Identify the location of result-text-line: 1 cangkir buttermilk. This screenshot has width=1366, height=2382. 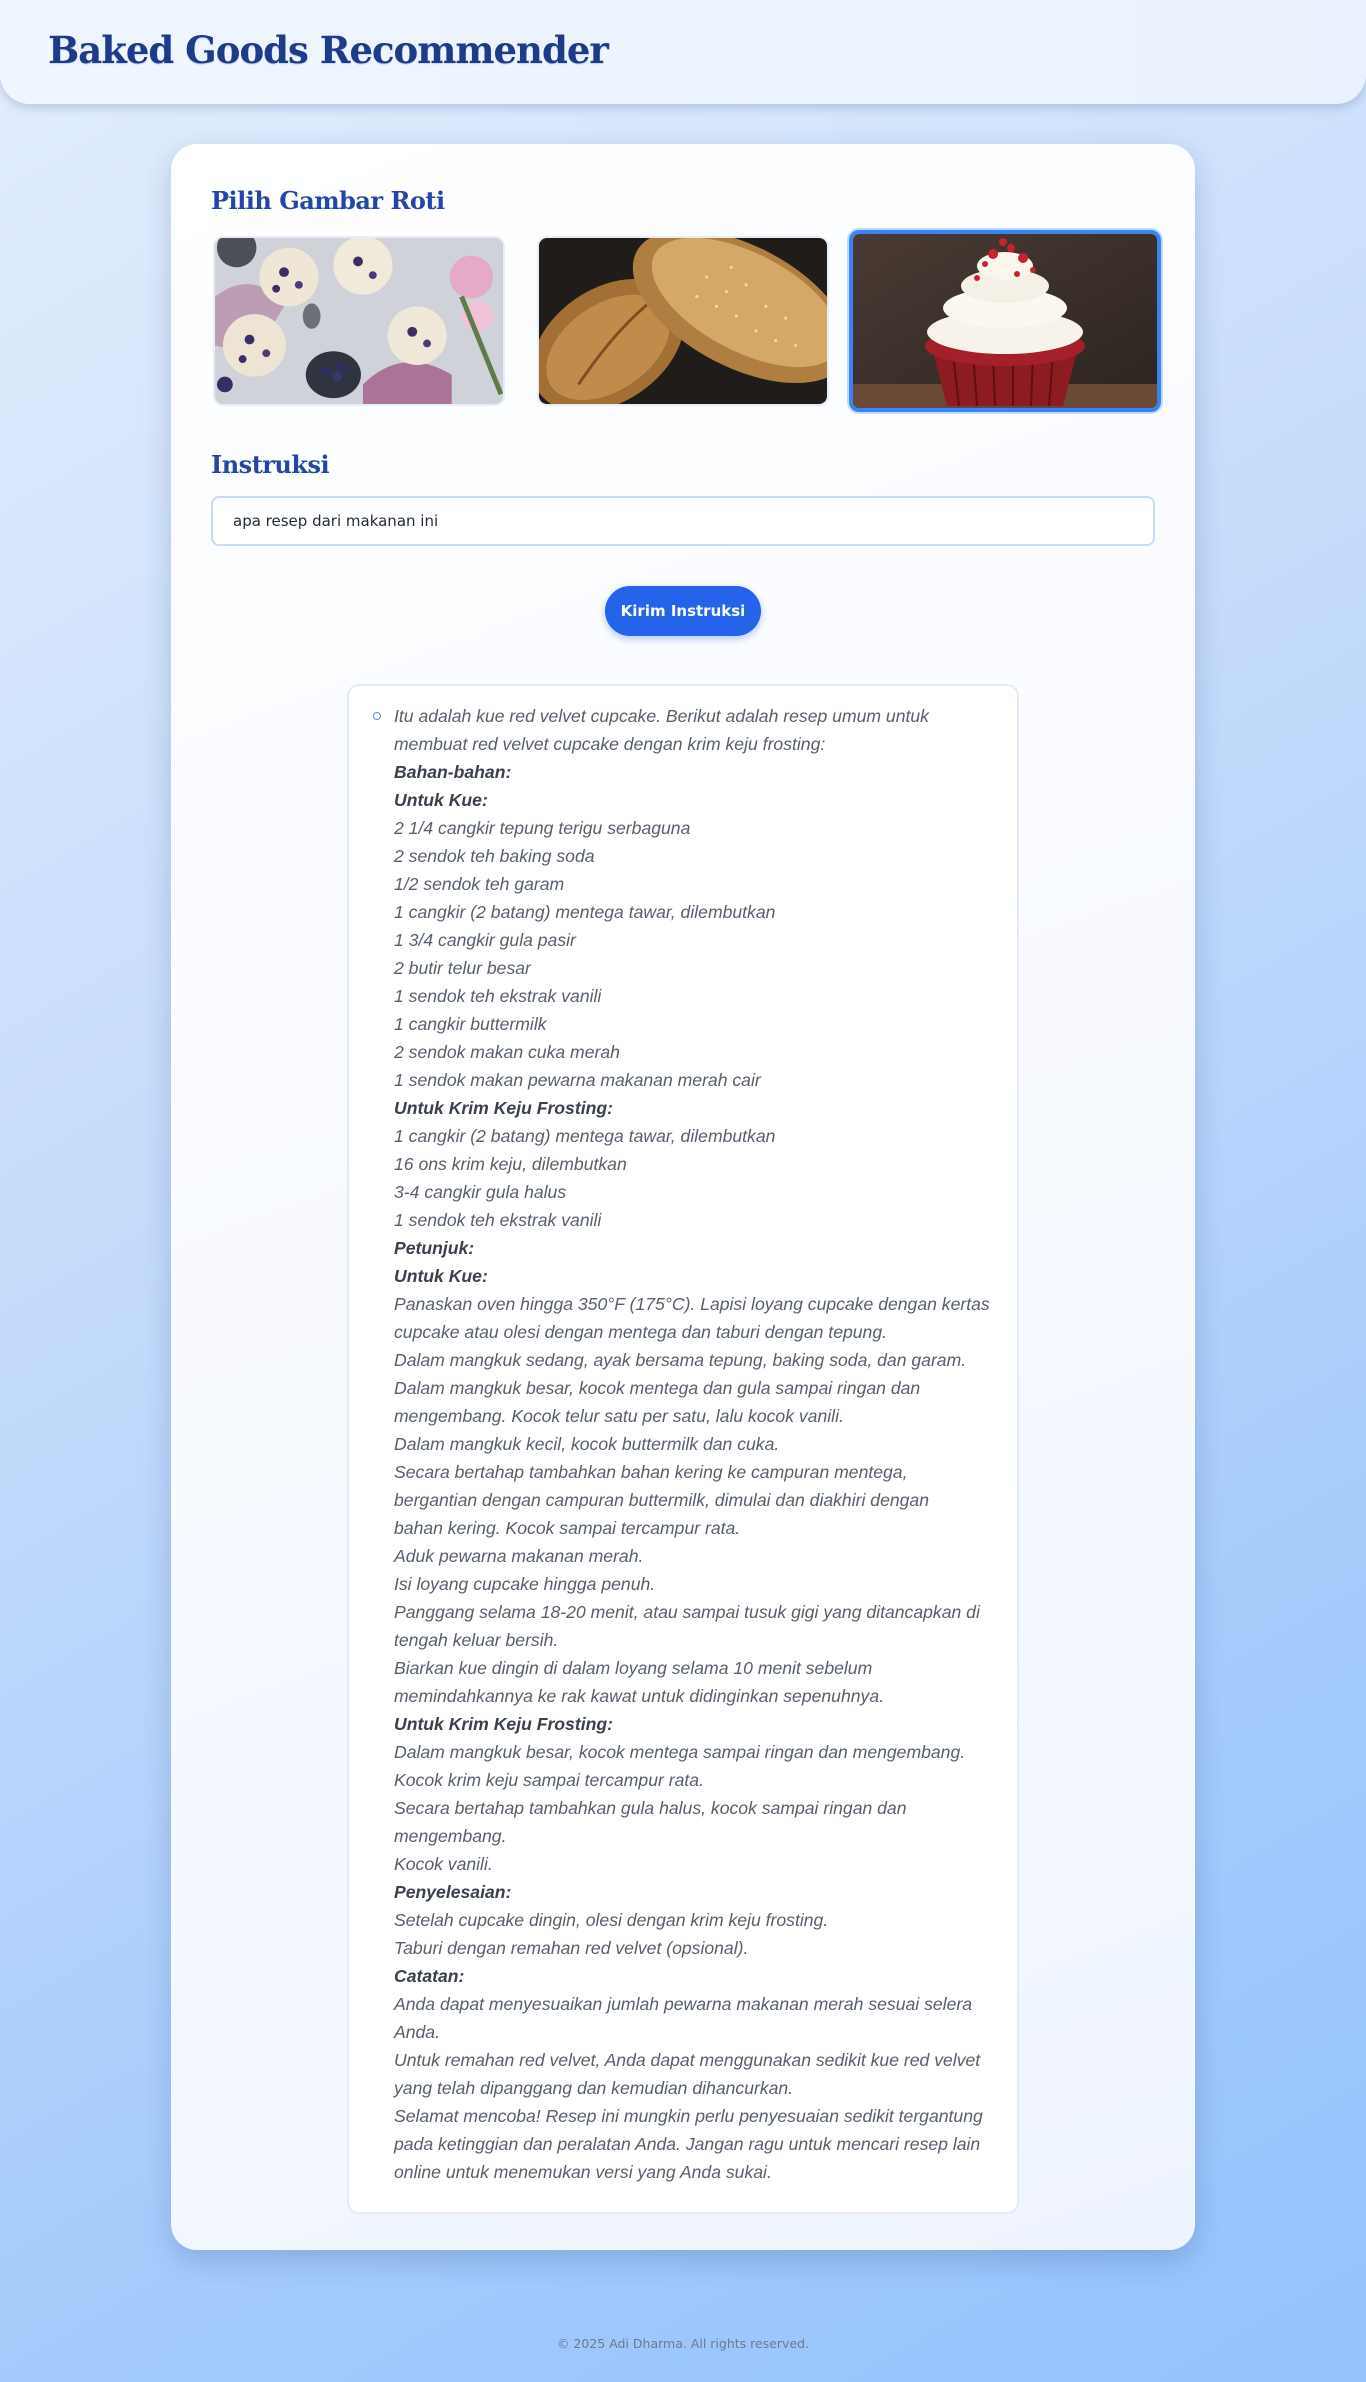
(470, 1024).